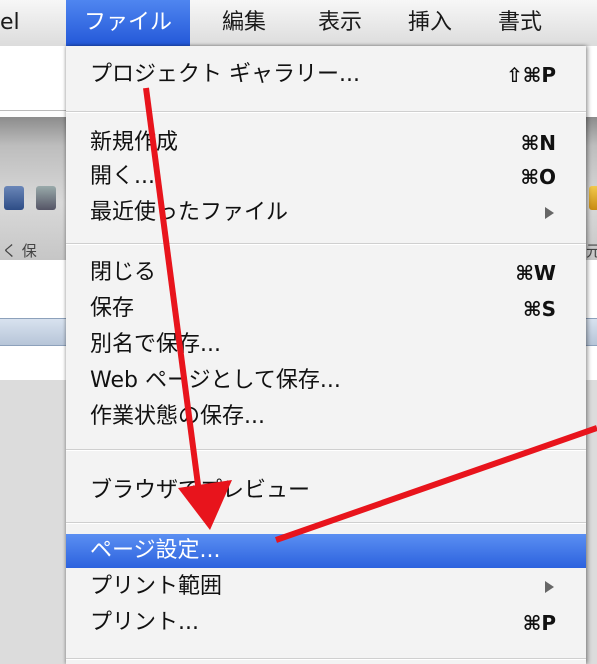 This screenshot has height=664, width=597. What do you see at coordinates (591, 251) in the screenshot?
I see `toolbar-caption: 元` at bounding box center [591, 251].